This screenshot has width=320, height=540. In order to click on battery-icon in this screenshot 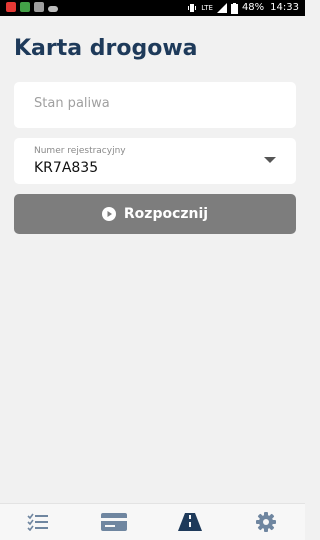, I will do `click(234, 8)`.